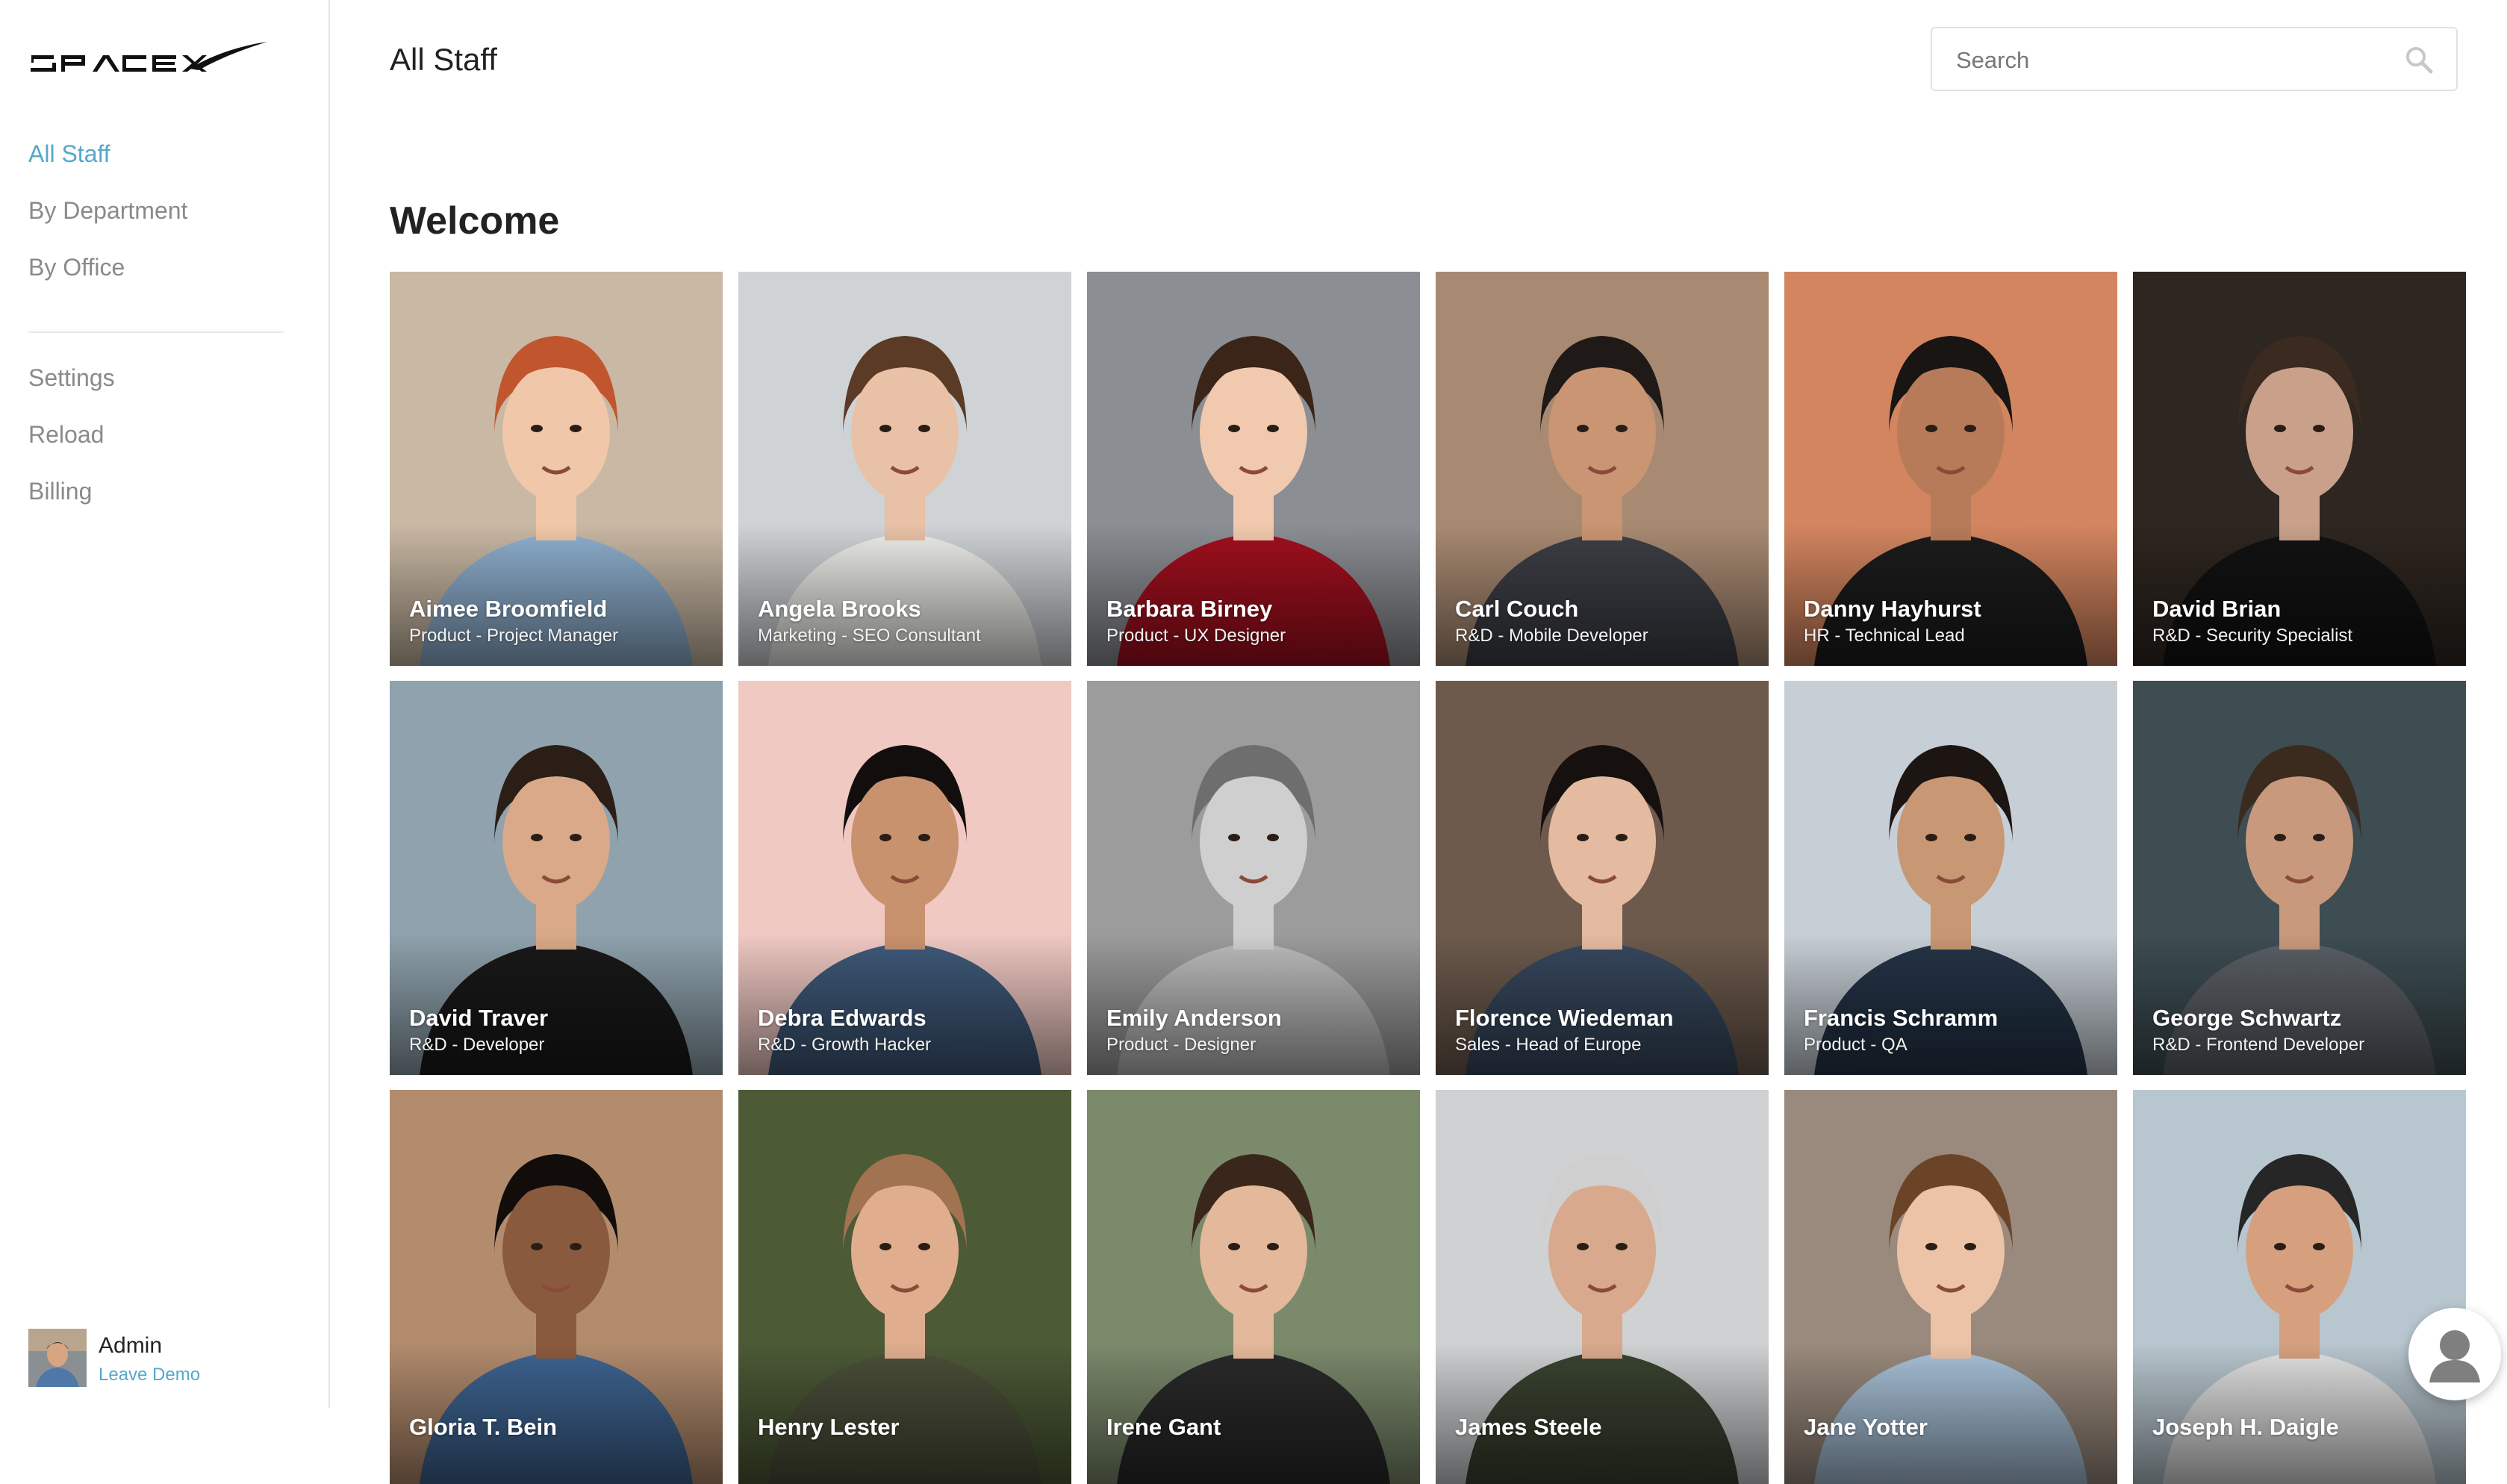 Image resolution: width=2507 pixels, height=1484 pixels. What do you see at coordinates (2258, 1045) in the screenshot?
I see `staff-role: R&D - Frontend Developer` at bounding box center [2258, 1045].